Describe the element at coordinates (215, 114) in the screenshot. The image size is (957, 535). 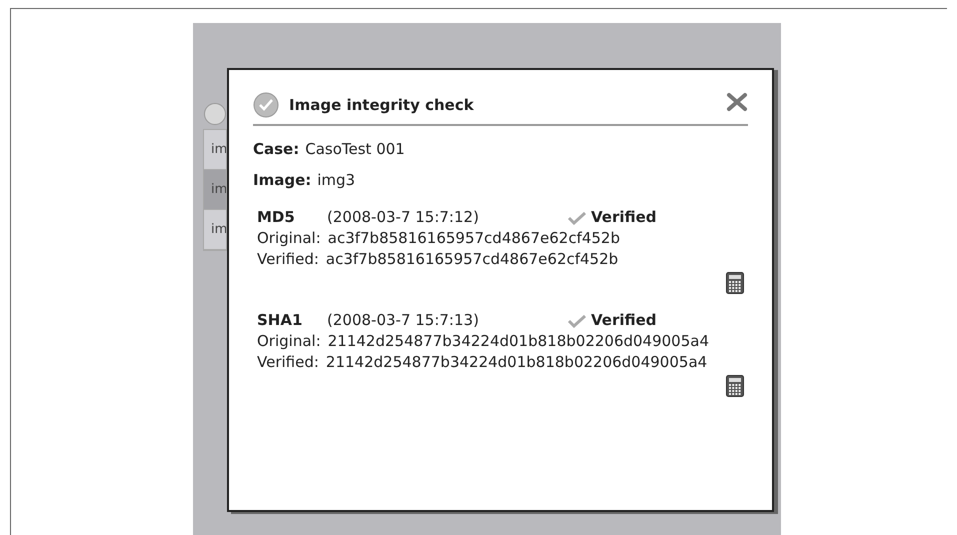
I see `round-icon` at that location.